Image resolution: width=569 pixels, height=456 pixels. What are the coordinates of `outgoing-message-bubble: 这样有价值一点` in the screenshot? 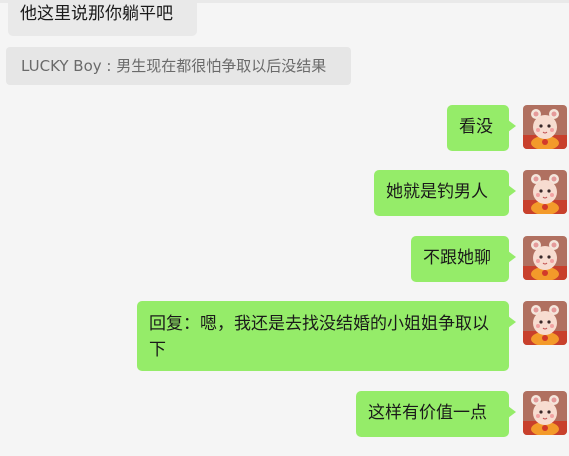 It's located at (436, 414).